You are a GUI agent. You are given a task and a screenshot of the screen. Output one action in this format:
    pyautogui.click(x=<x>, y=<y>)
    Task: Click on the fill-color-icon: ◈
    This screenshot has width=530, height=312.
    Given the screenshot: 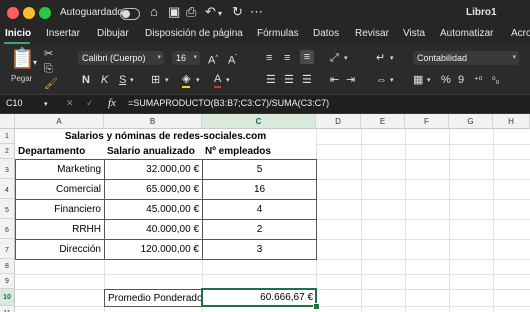 What is the action you would take?
    pyautogui.click(x=186, y=80)
    